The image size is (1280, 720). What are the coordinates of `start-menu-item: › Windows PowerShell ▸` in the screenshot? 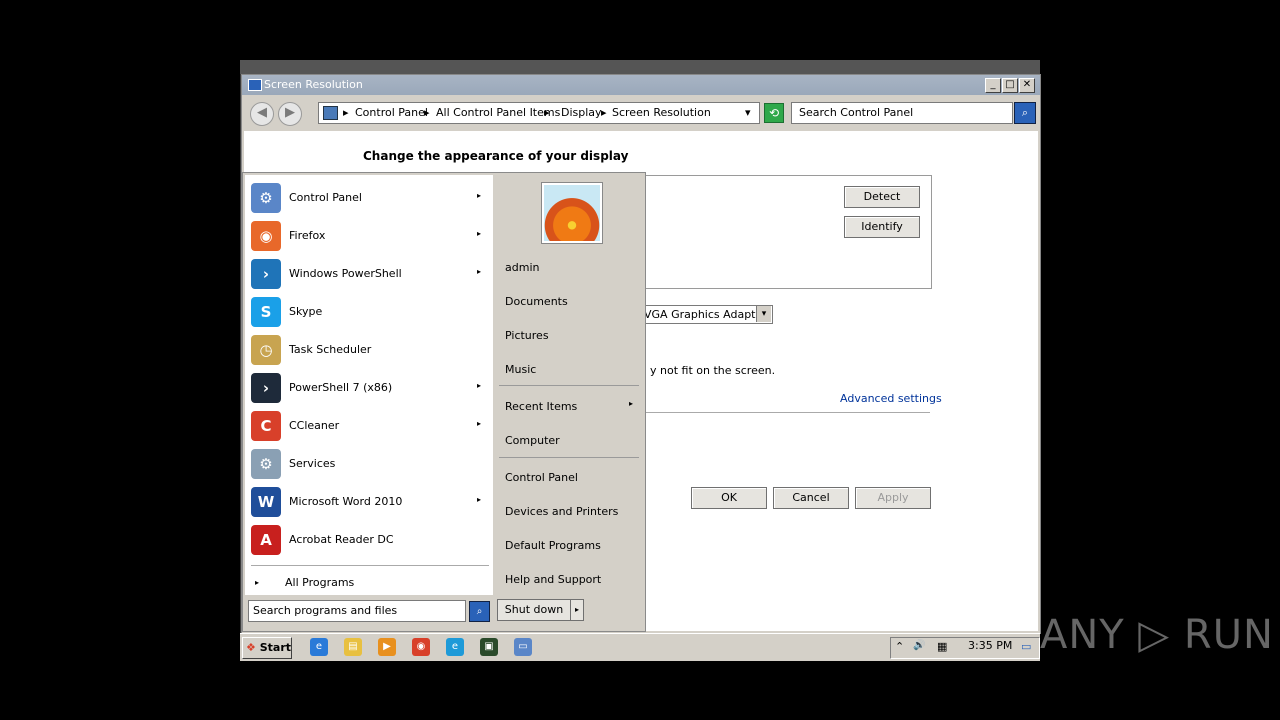 It's located at (369, 274).